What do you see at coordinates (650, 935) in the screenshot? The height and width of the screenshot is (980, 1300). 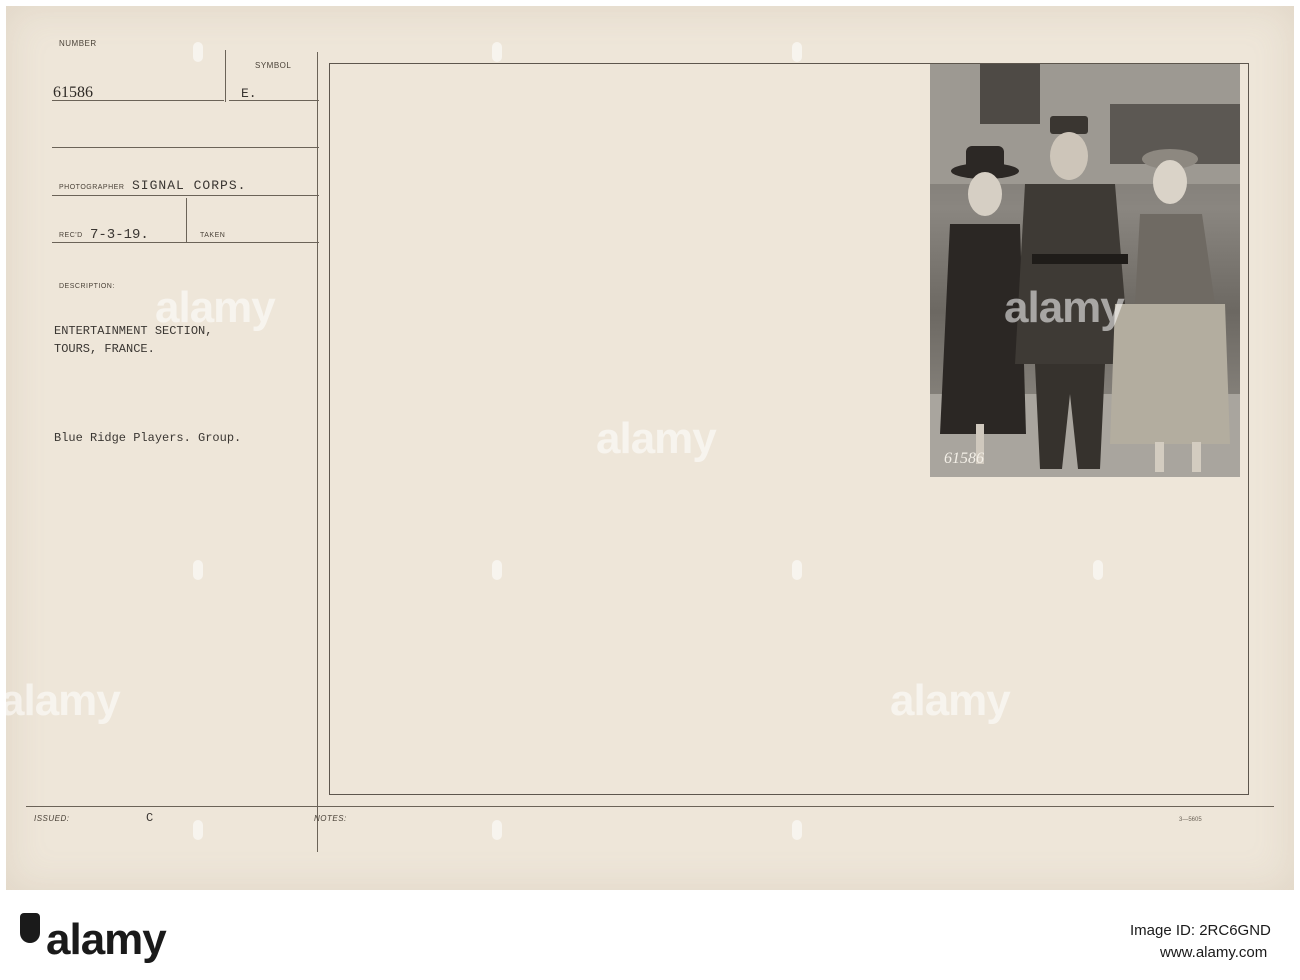 I see `footer-band` at bounding box center [650, 935].